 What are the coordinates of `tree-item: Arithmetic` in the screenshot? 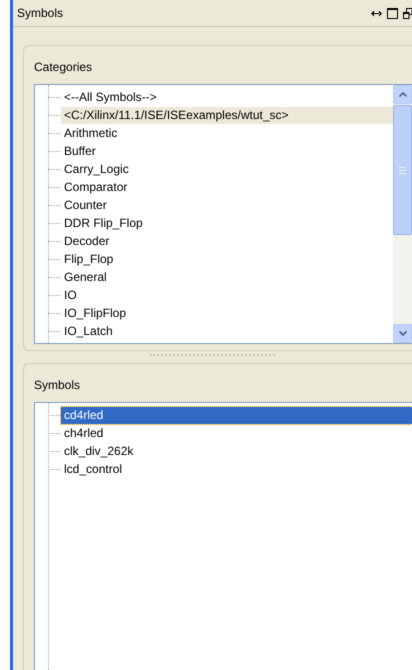 It's located at (227, 133).